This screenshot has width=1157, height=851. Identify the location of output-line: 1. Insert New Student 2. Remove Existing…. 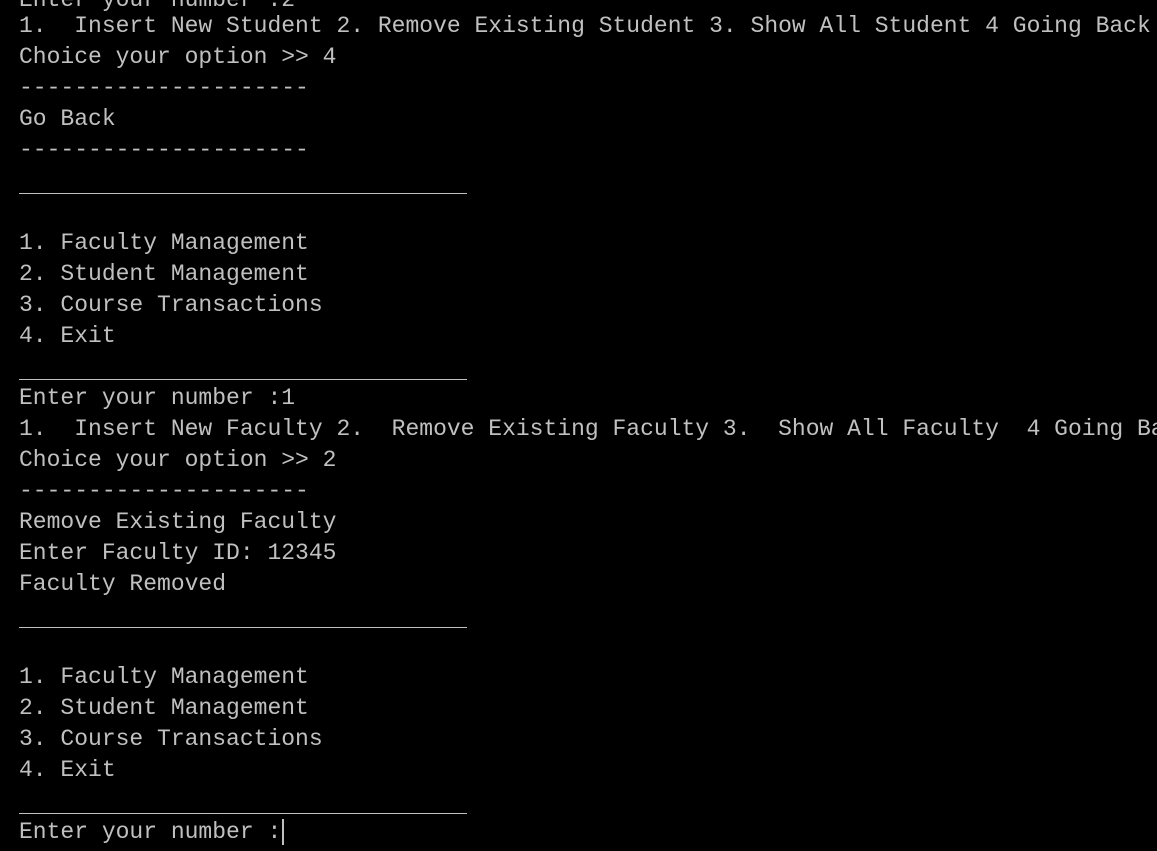
(585, 26).